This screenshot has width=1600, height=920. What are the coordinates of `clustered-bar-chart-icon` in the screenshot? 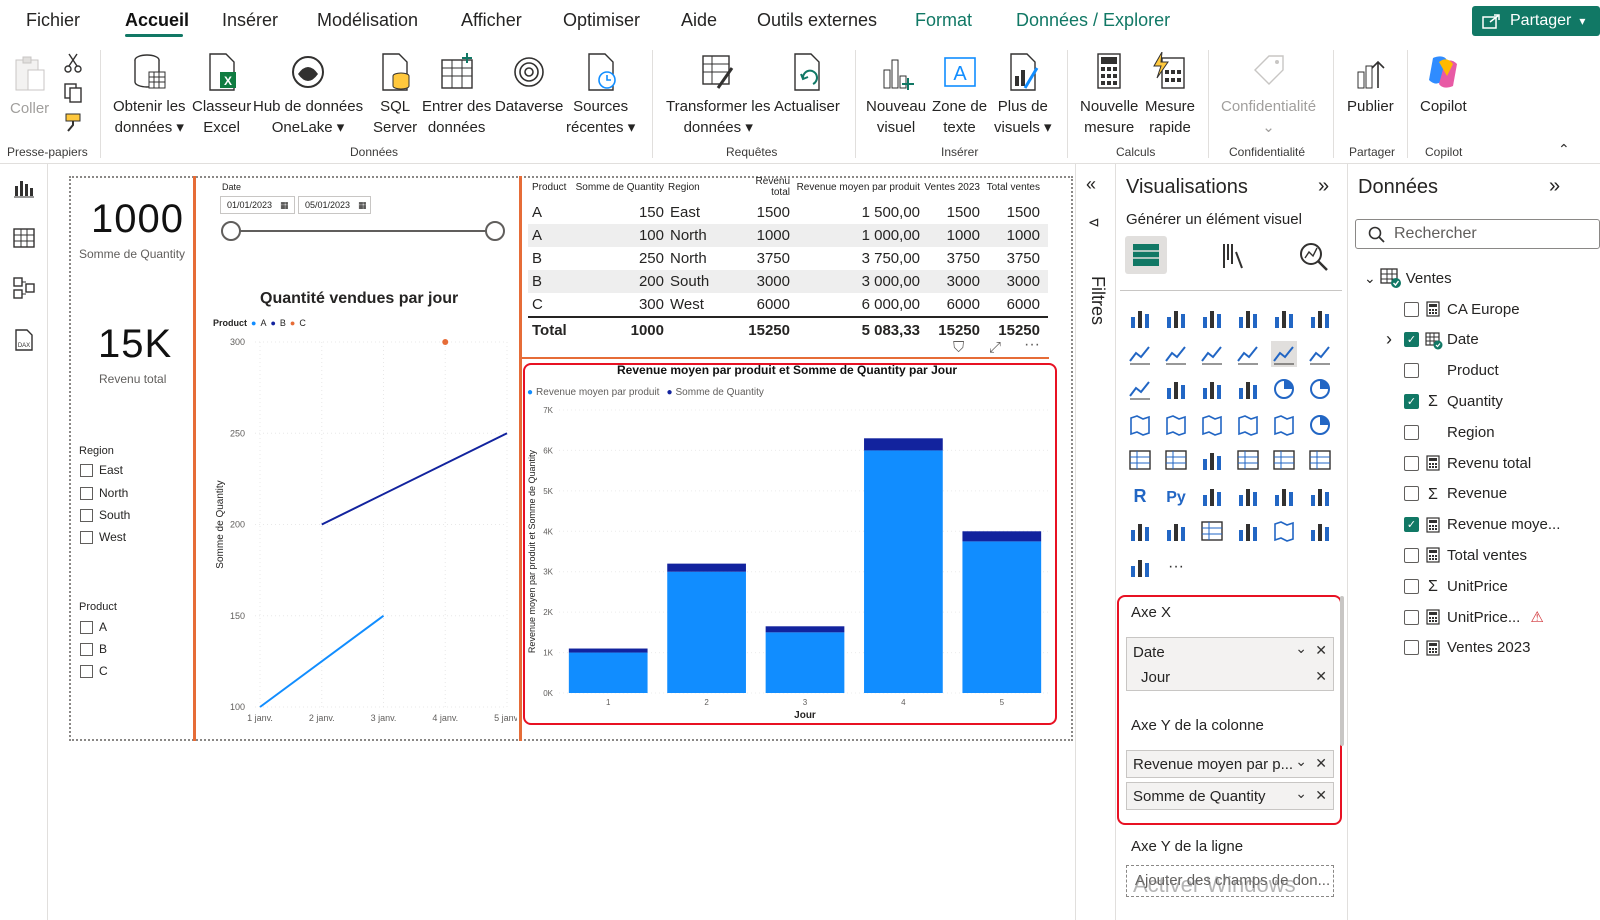 It's located at (1212, 318).